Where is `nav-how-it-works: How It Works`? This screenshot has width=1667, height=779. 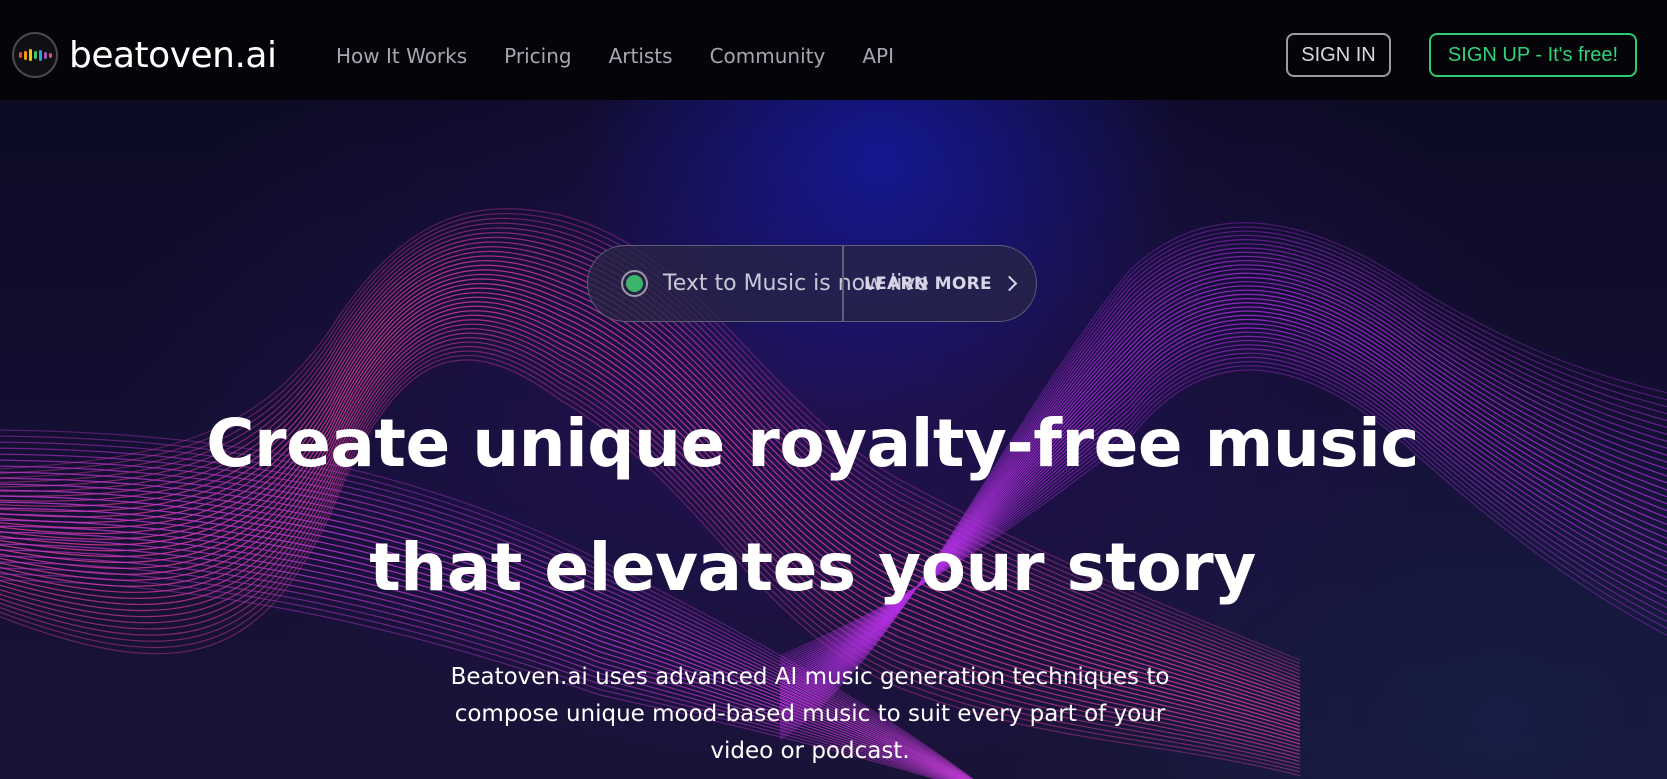
nav-how-it-works: How It Works is located at coordinates (401, 56).